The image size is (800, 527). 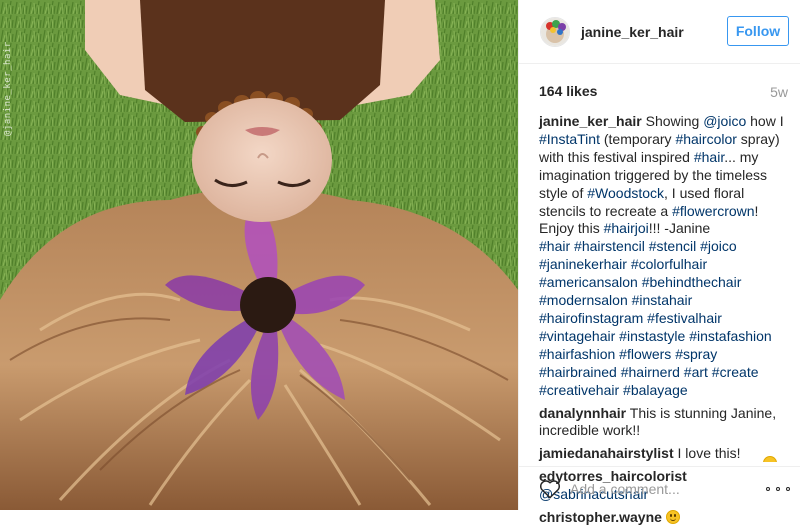 I want to click on avatar-image, so click(x=555, y=32).